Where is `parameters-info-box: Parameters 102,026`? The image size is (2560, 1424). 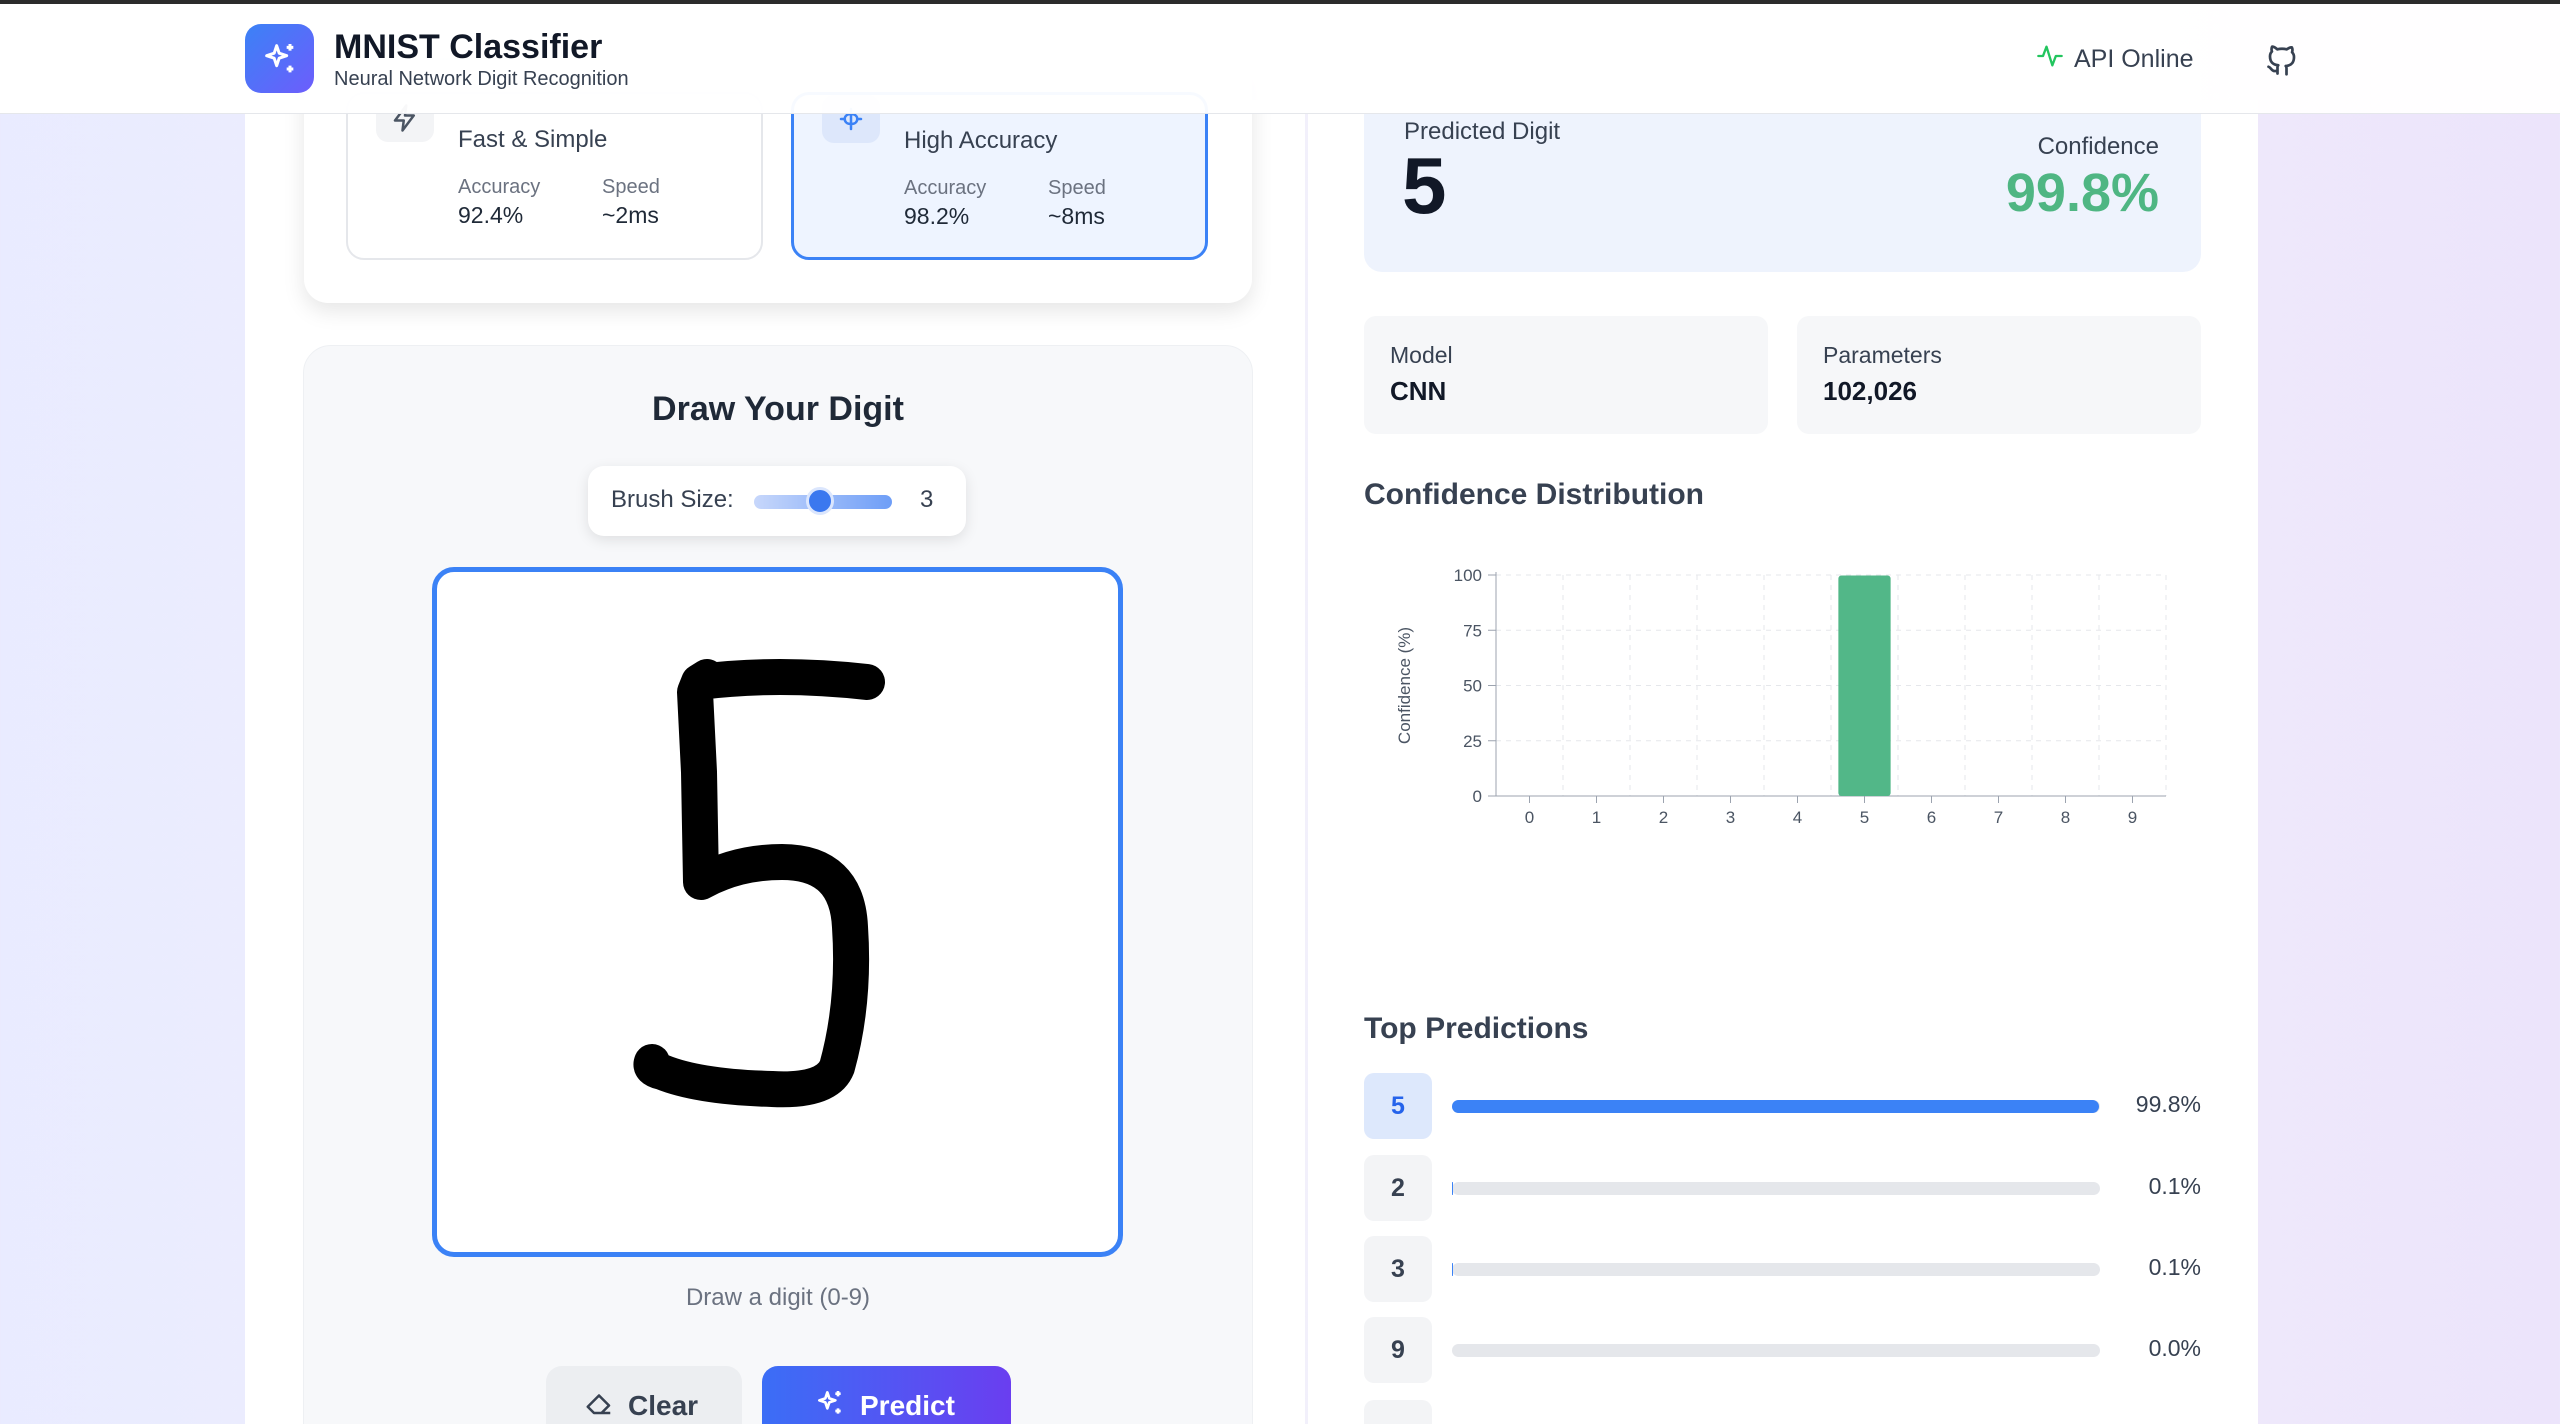 parameters-info-box: Parameters 102,026 is located at coordinates (1999, 375).